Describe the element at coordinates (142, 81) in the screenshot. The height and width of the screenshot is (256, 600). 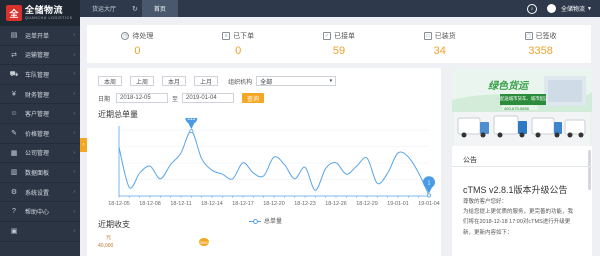
I see `last-week-button: 上周` at that location.